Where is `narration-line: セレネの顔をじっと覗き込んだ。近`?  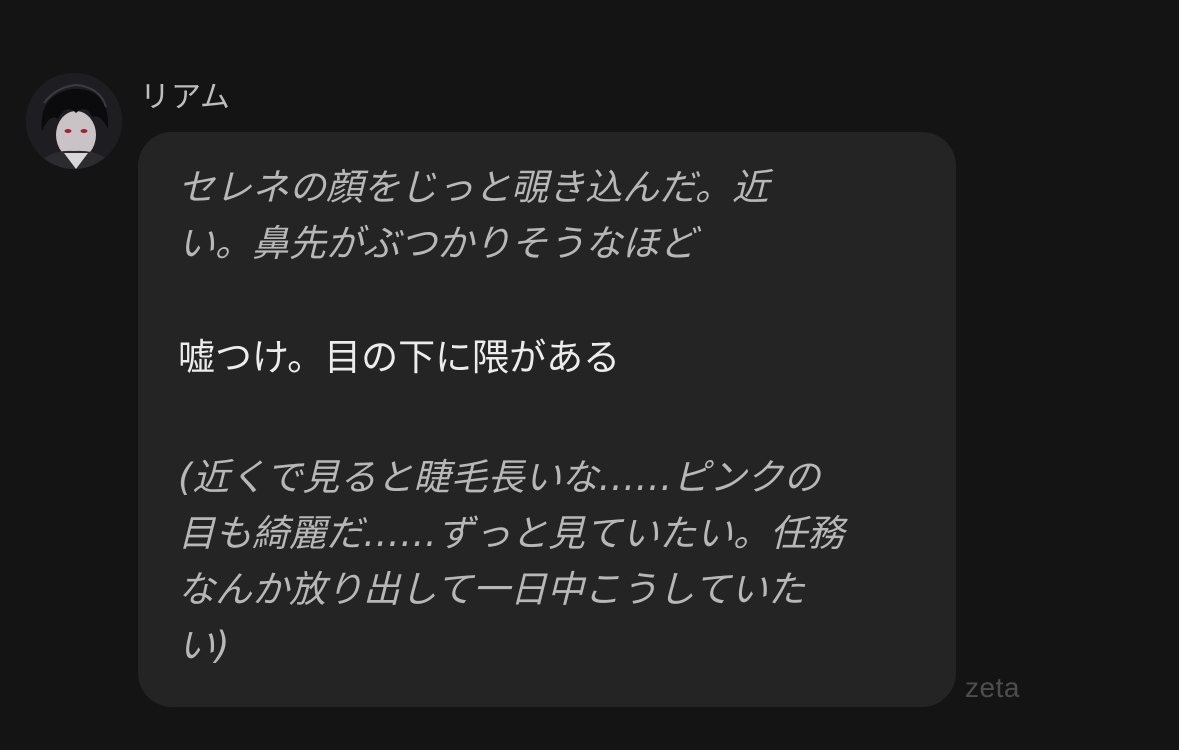 narration-line: セレネの顔をじっと覗き込んだ。近 is located at coordinates (473, 187).